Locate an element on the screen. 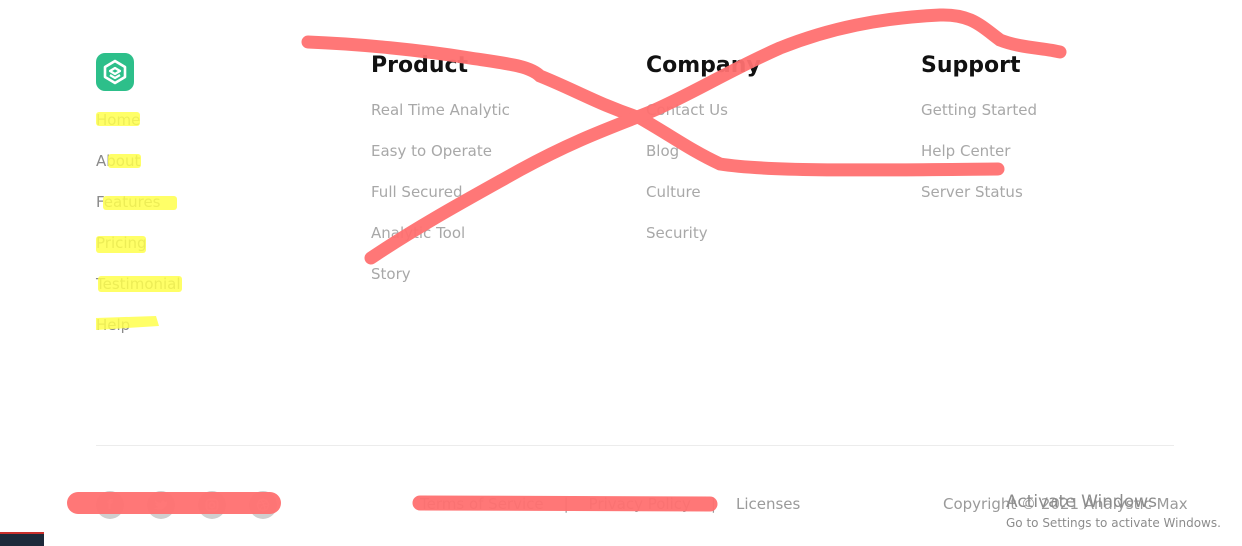  company-link-contact-us: Contact Us is located at coordinates (703, 120).